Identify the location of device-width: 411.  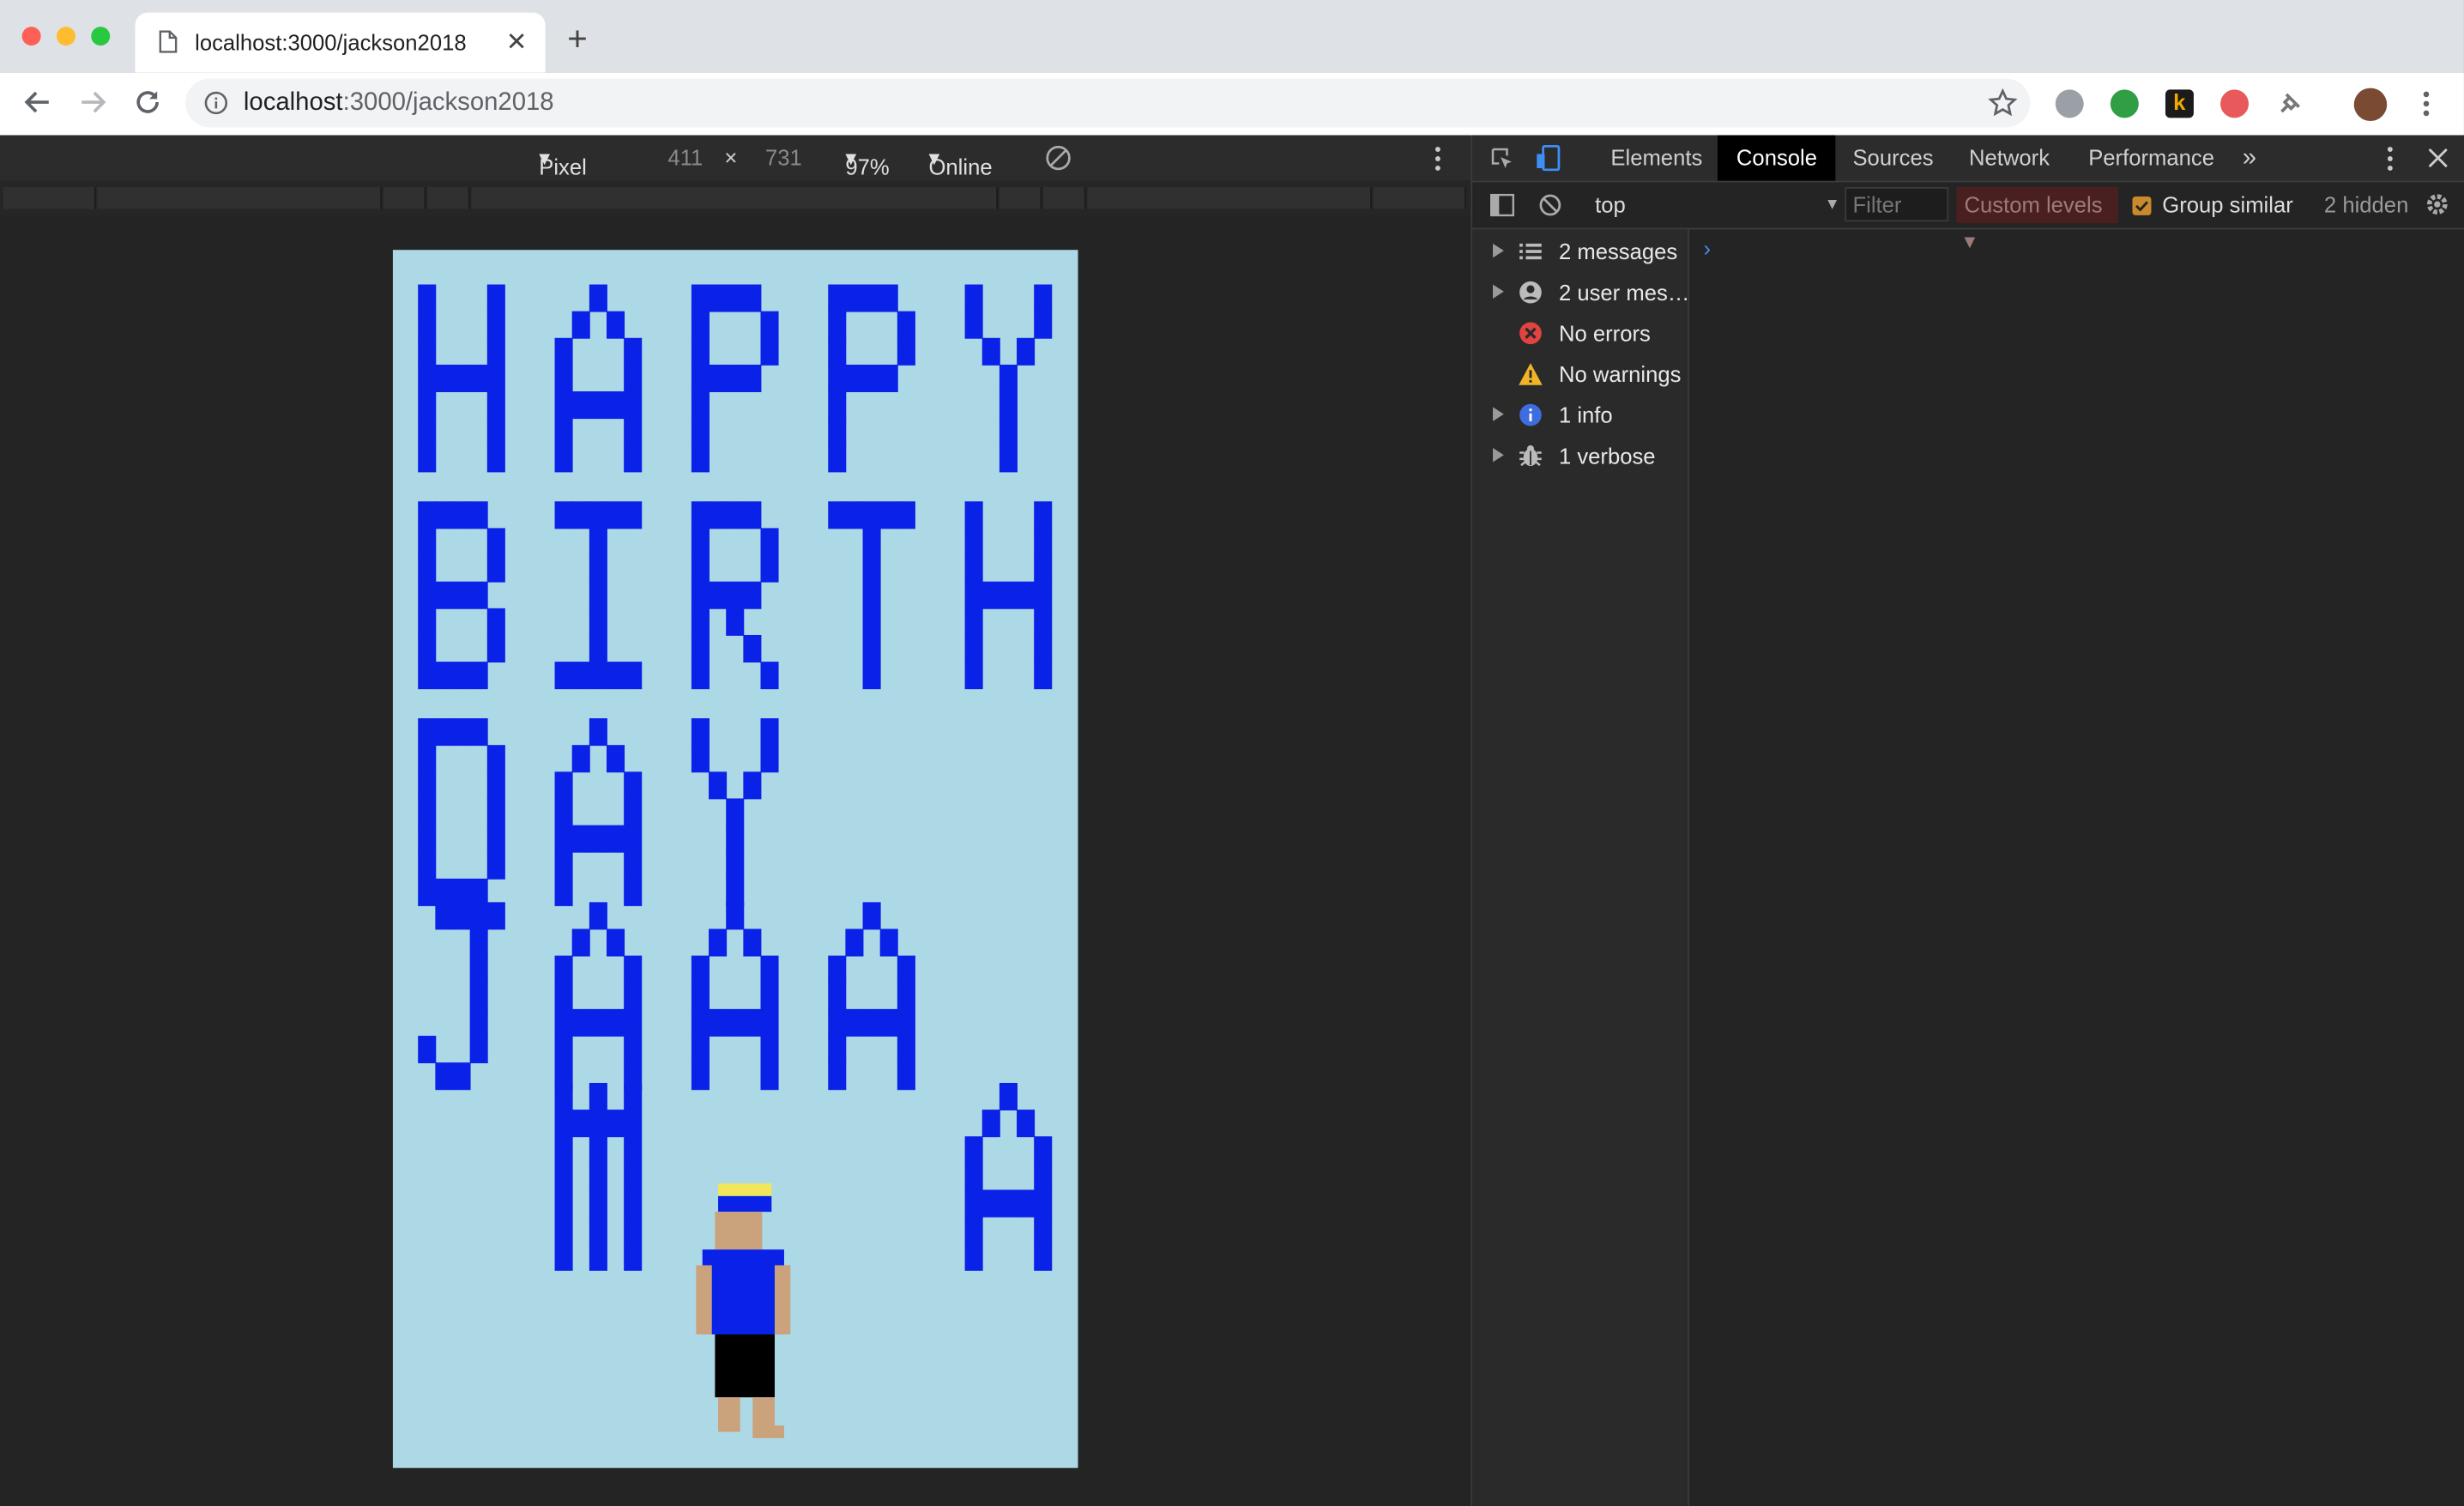
(685, 157).